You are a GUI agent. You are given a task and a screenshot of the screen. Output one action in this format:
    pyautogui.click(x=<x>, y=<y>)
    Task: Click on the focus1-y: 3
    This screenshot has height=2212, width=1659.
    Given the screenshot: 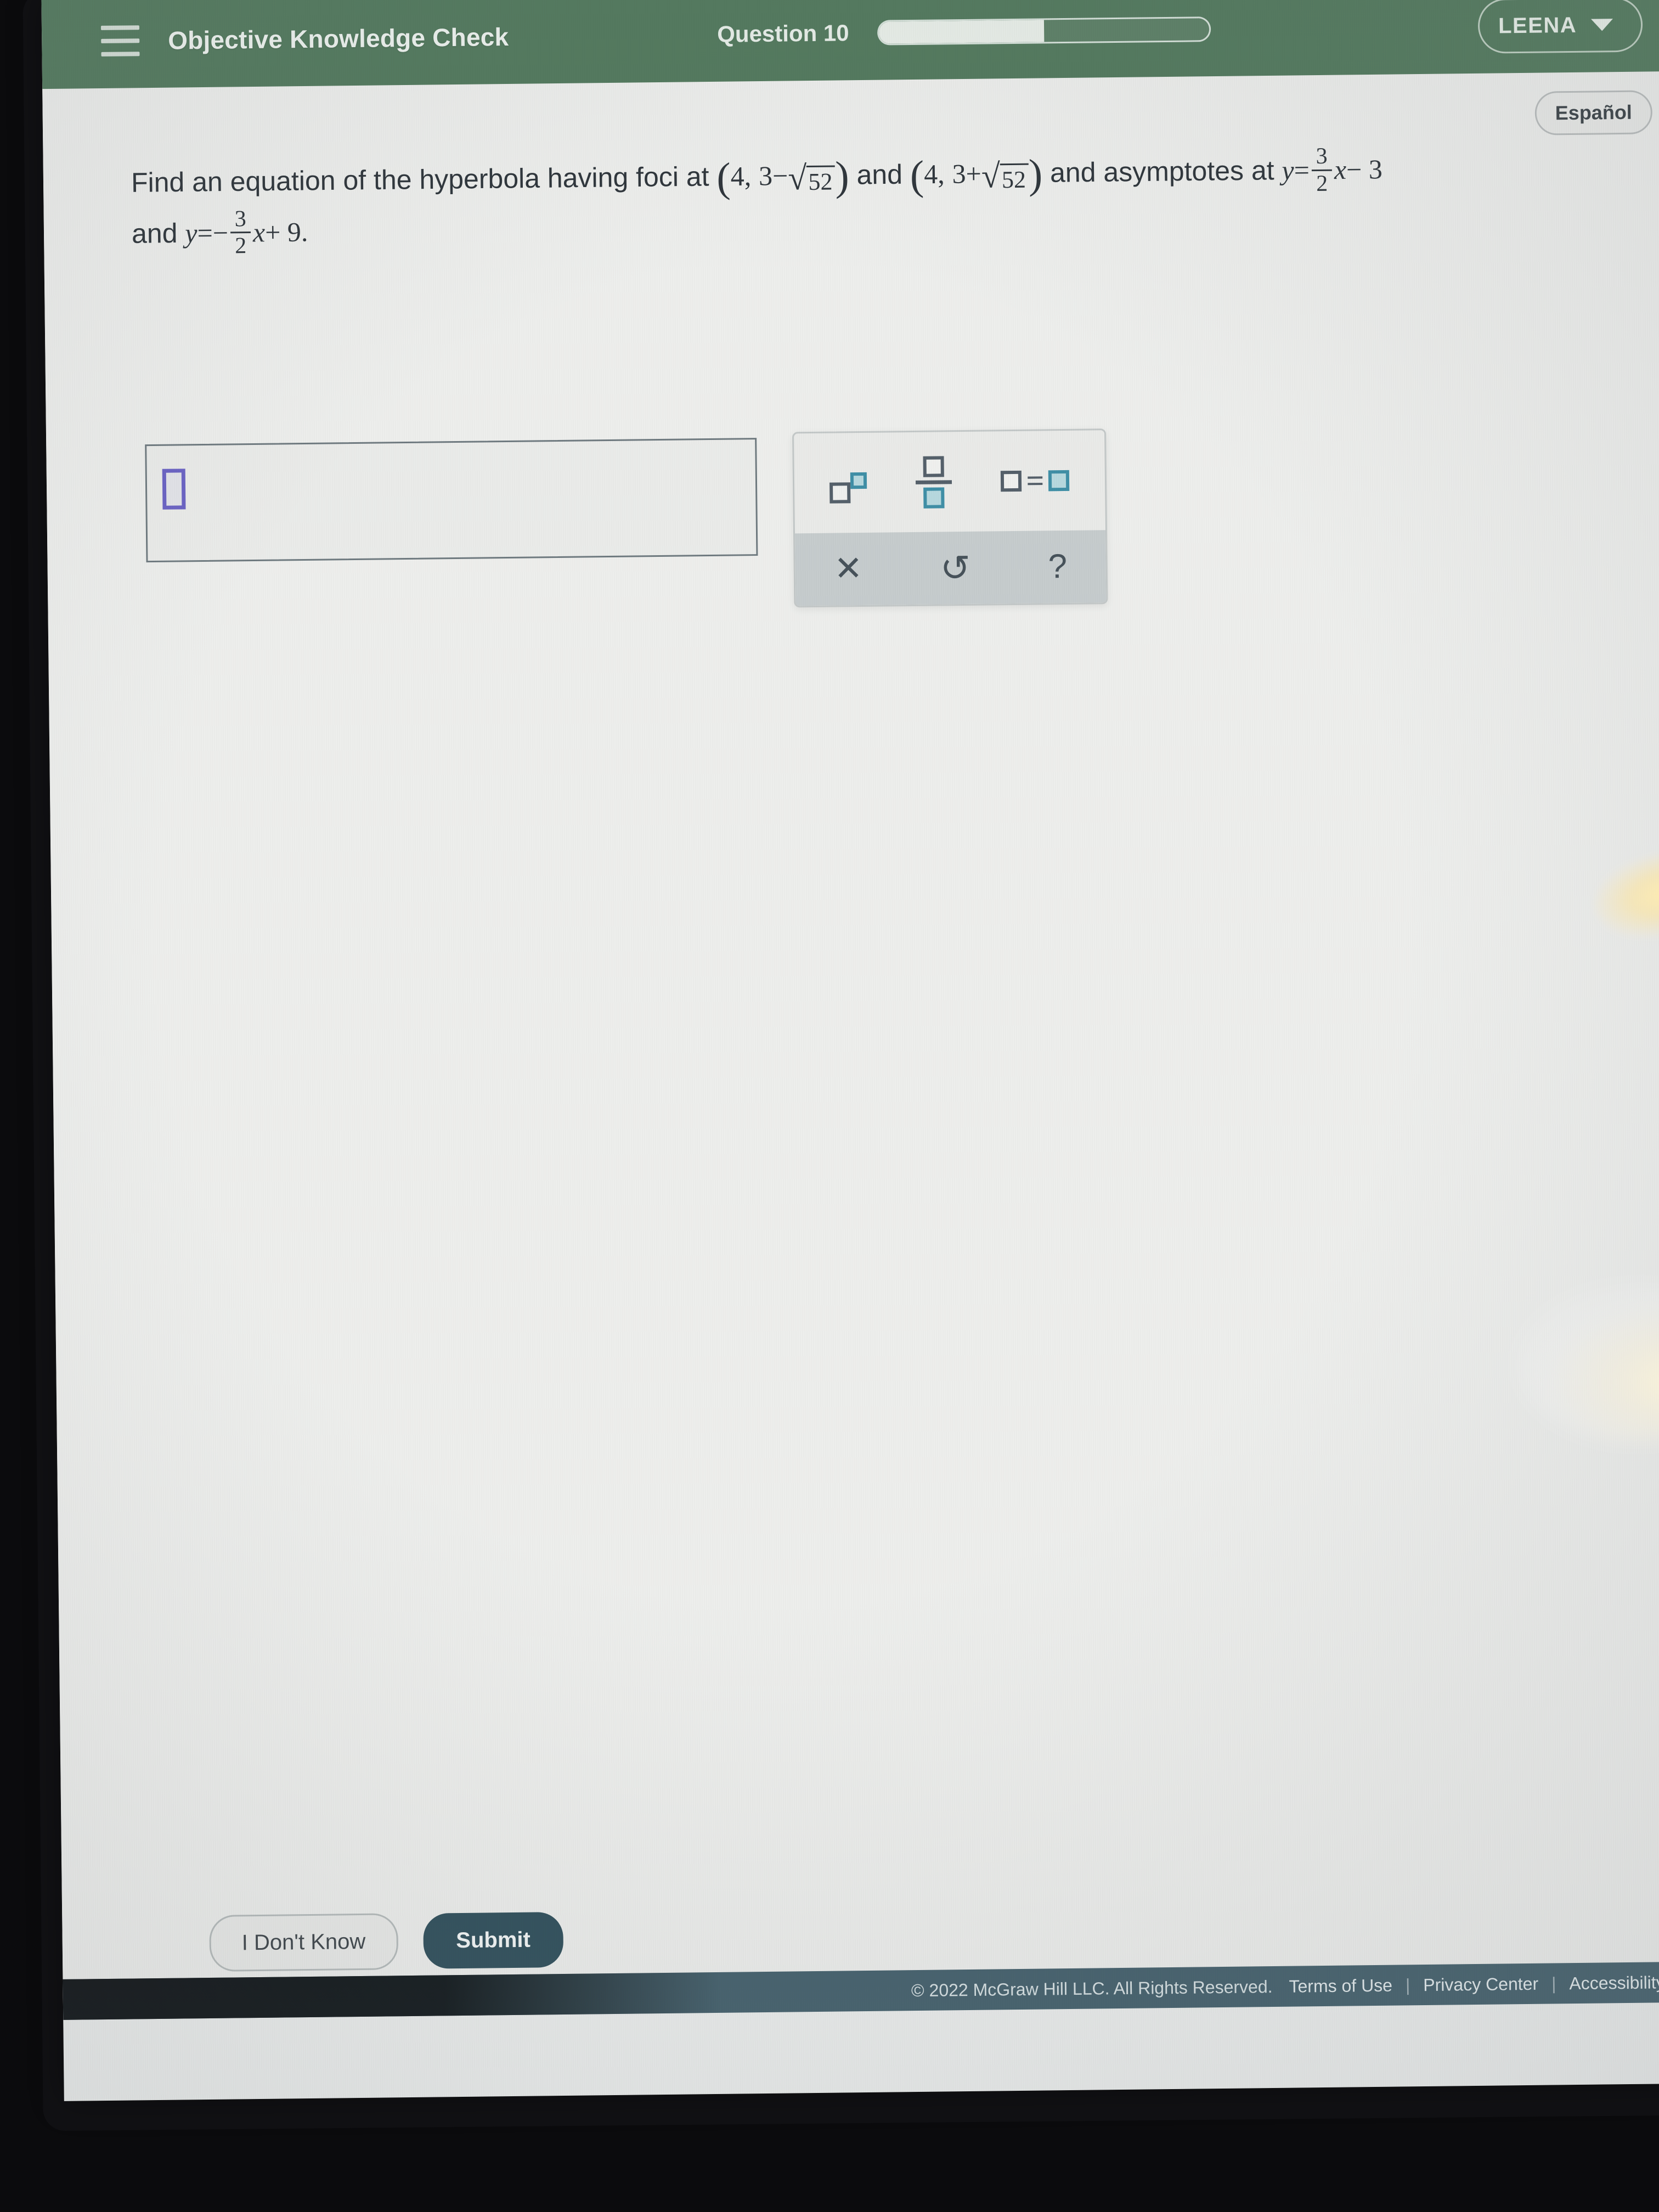 What is the action you would take?
    pyautogui.click(x=766, y=176)
    